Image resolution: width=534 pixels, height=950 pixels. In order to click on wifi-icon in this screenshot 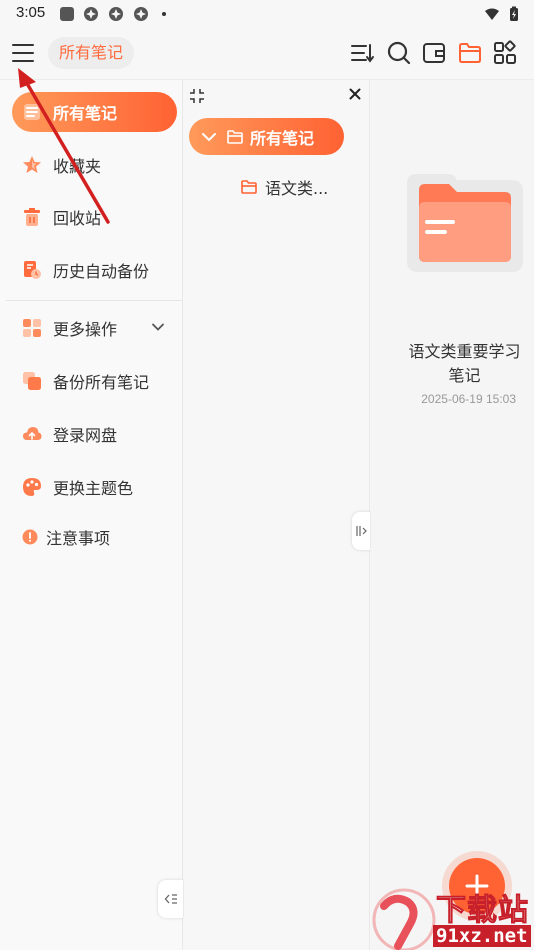, I will do `click(492, 14)`.